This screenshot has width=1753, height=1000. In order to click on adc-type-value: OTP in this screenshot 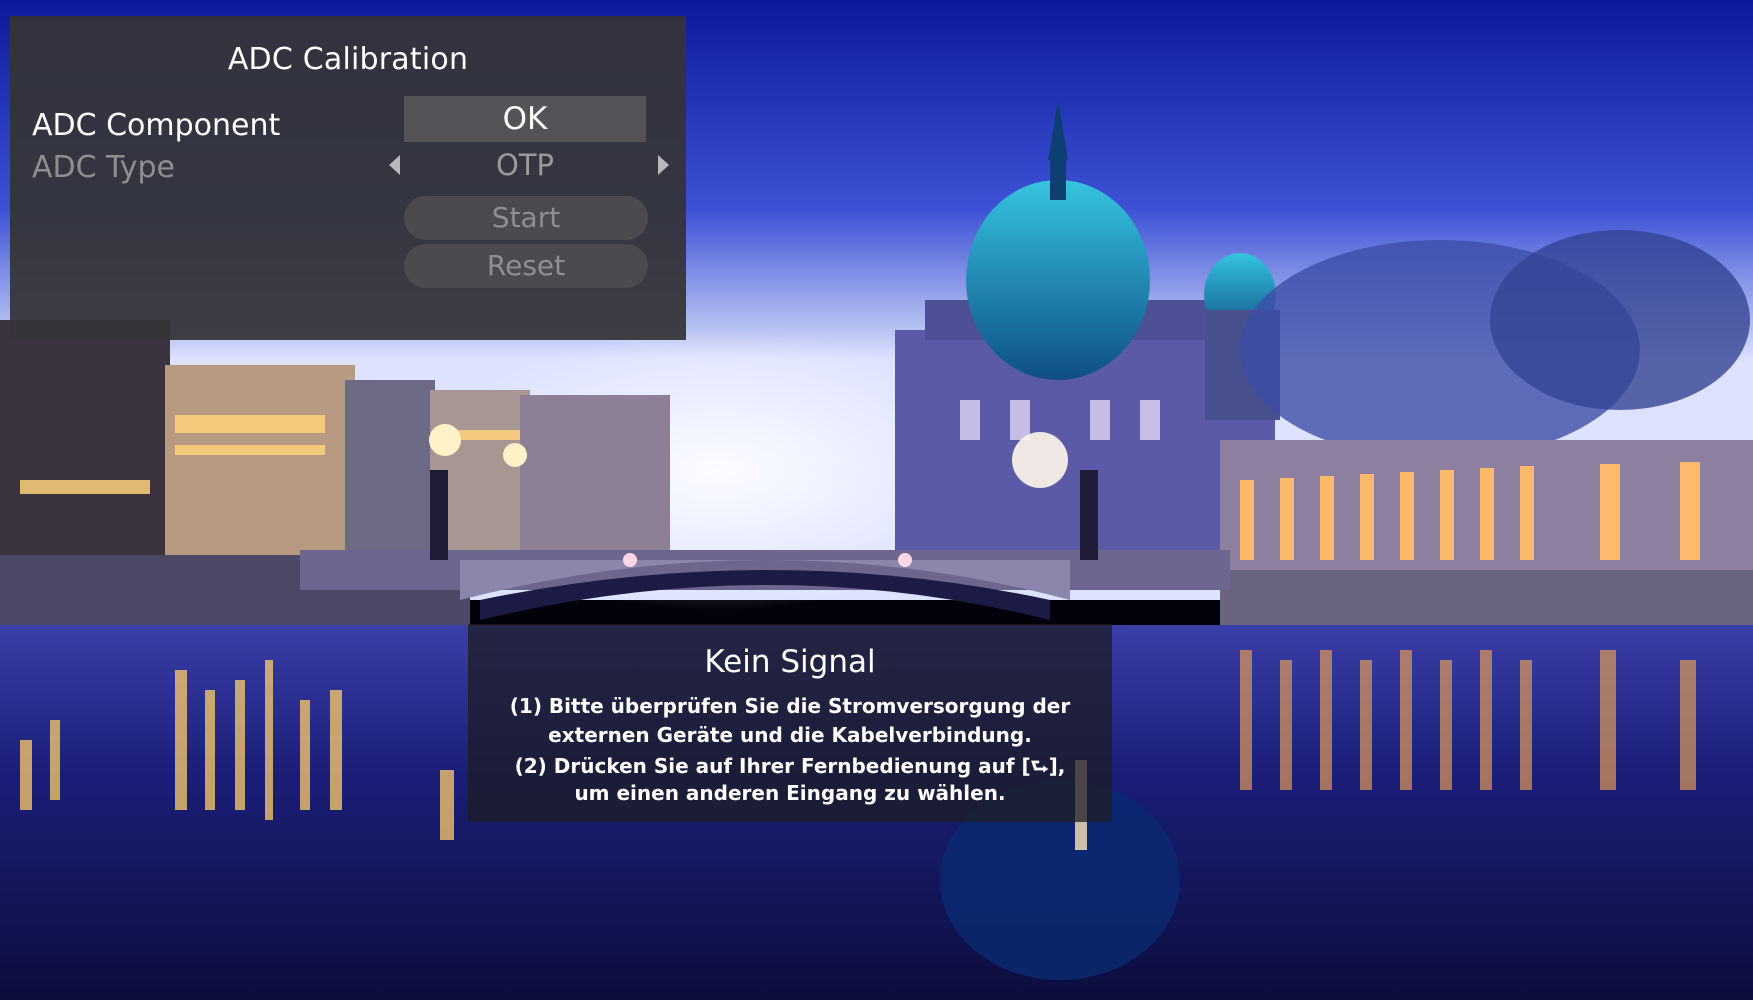, I will do `click(525, 165)`.